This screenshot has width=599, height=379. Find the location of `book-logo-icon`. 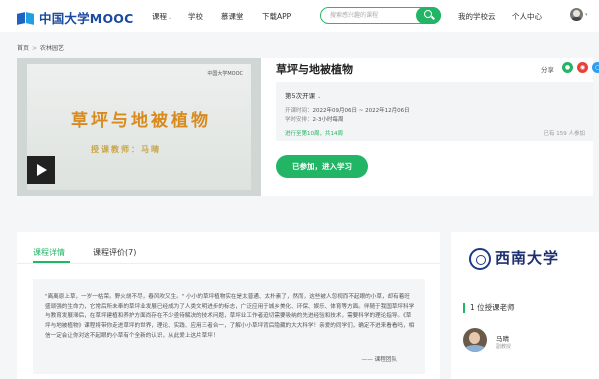

book-logo-icon is located at coordinates (26, 18).